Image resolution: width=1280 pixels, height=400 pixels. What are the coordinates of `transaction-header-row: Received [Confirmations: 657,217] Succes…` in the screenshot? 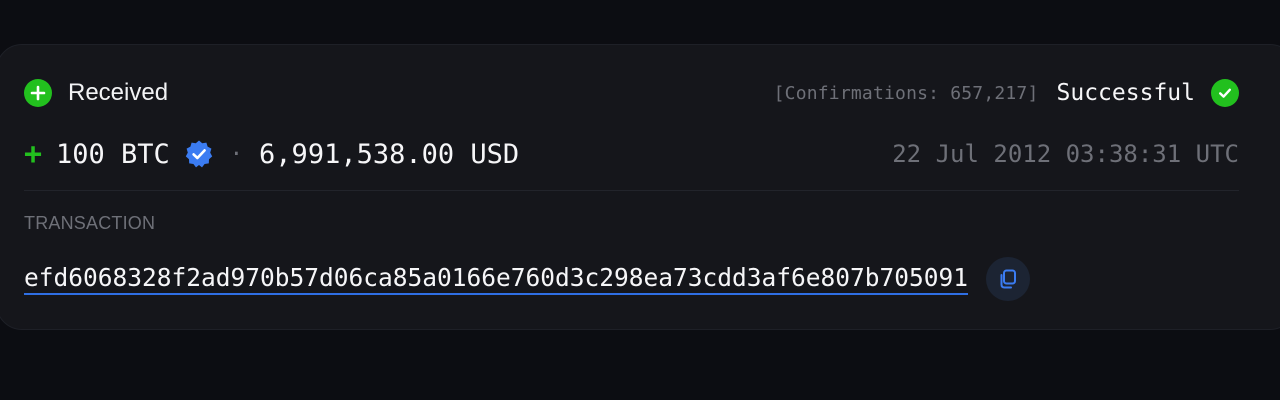 It's located at (631, 93).